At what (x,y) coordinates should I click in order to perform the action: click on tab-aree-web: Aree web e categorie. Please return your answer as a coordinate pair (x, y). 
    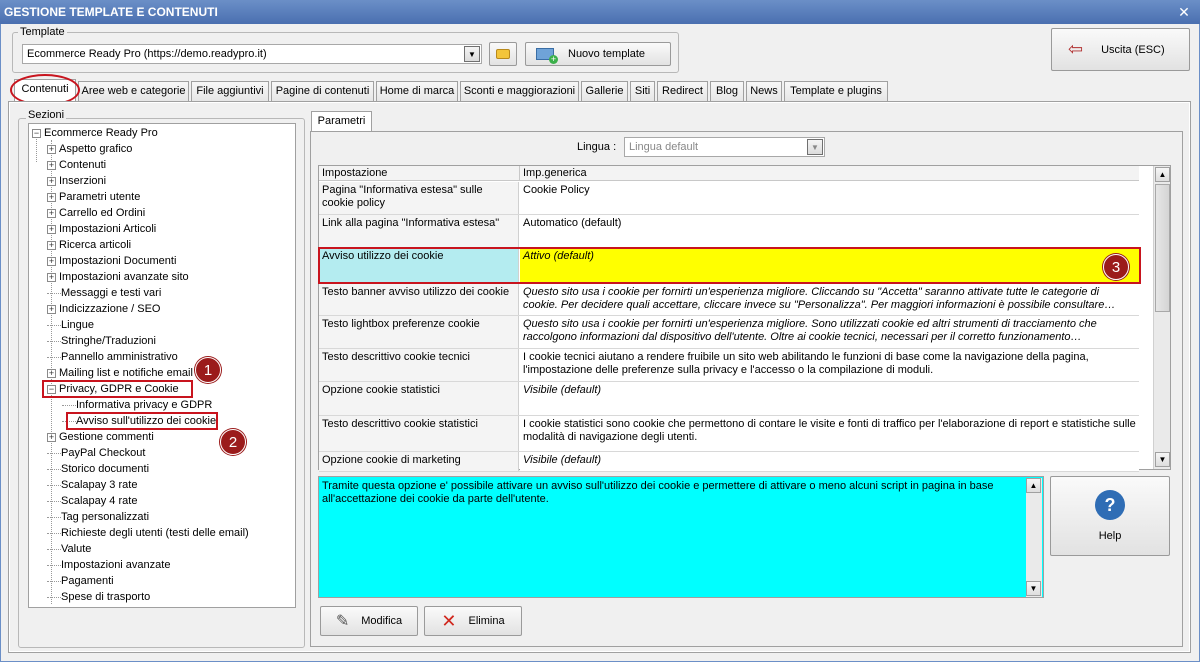
    Looking at the image, I should click on (133, 91).